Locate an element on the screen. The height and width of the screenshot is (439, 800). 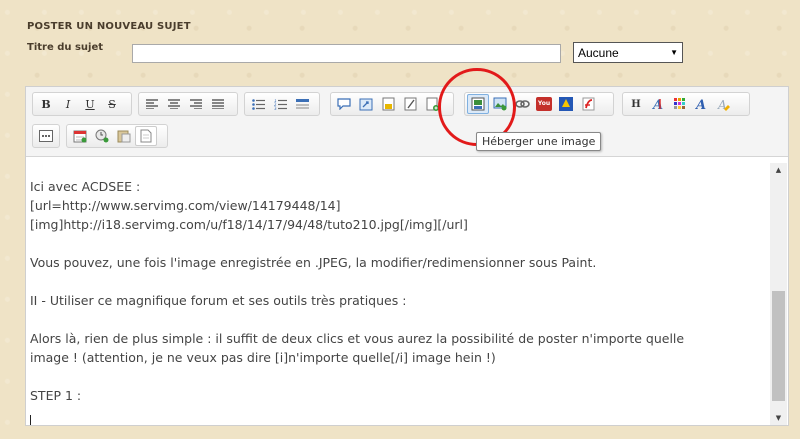
toolbar-group-fonts: H A A A is located at coordinates (686, 104).